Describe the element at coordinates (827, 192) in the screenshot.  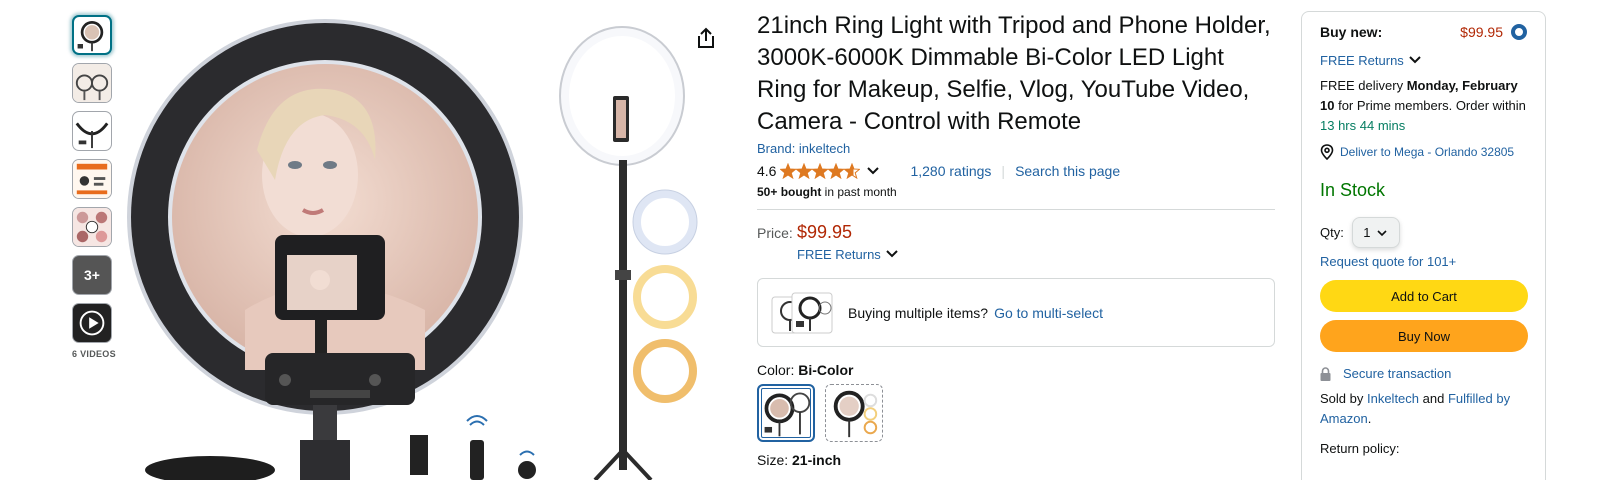
I see `bought-badge: 50+ bought in past month` at that location.